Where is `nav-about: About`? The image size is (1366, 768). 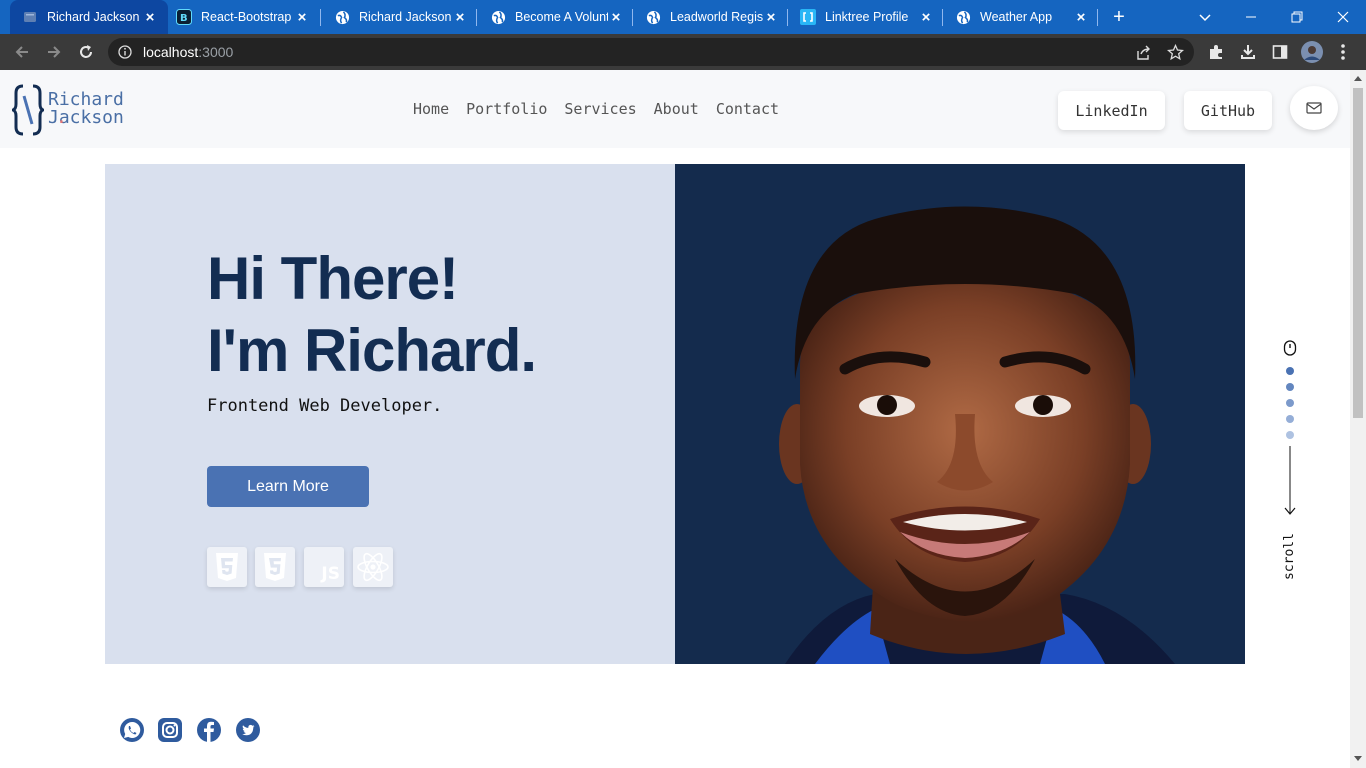 nav-about: About is located at coordinates (676, 109).